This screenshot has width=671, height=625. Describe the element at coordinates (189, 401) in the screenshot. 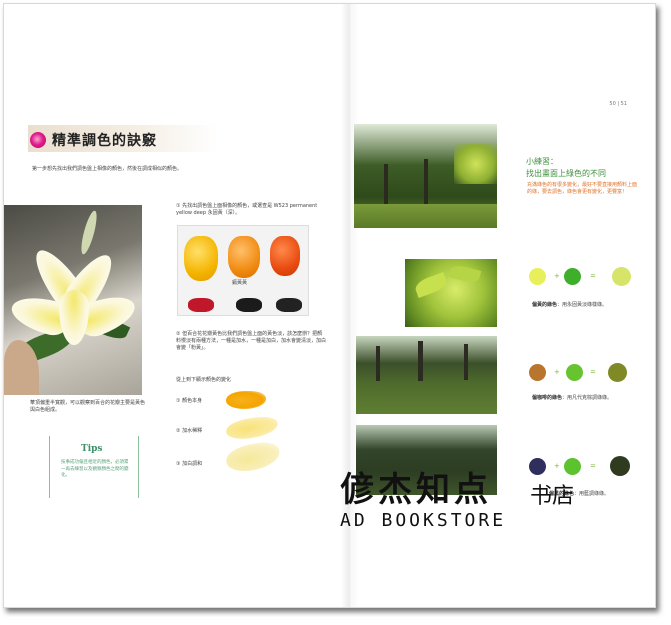

I see `swatch-label-original: ① 顏色本身` at that location.